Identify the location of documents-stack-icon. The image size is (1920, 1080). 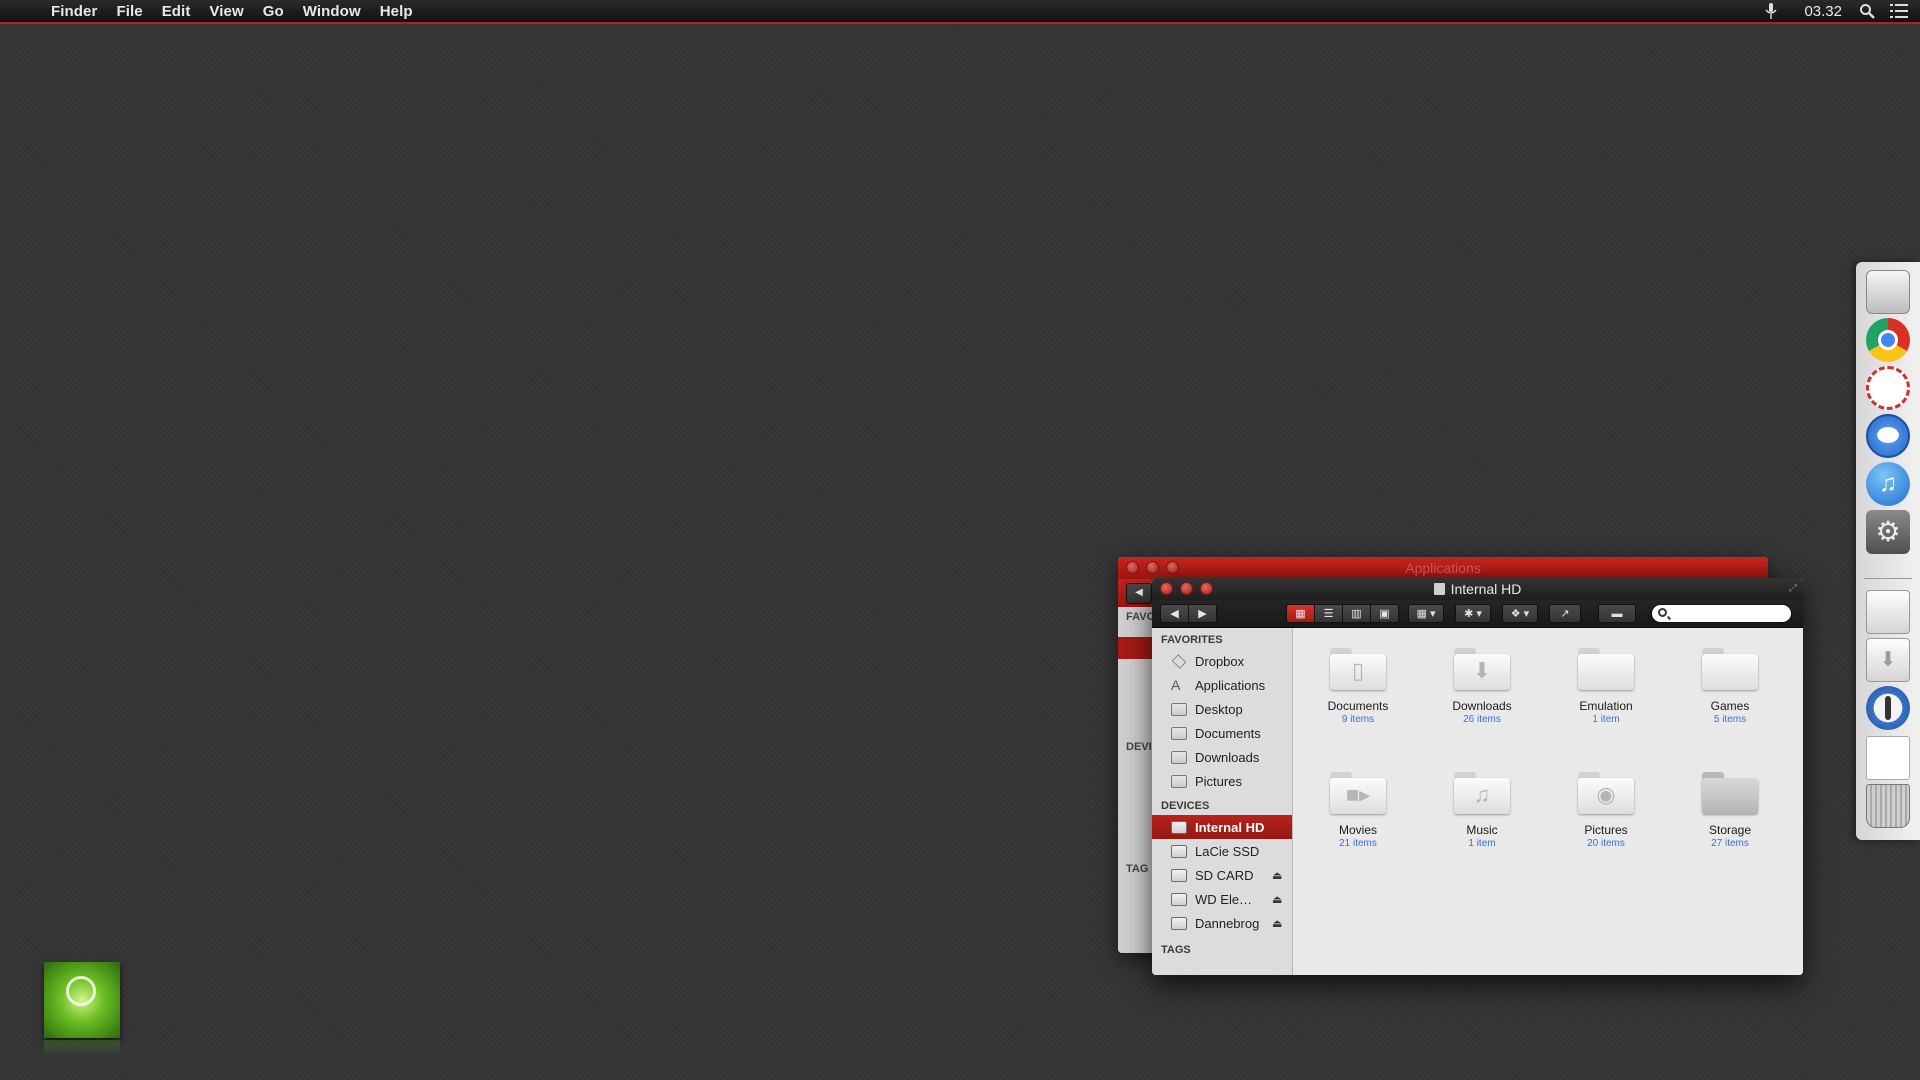
(1888, 612).